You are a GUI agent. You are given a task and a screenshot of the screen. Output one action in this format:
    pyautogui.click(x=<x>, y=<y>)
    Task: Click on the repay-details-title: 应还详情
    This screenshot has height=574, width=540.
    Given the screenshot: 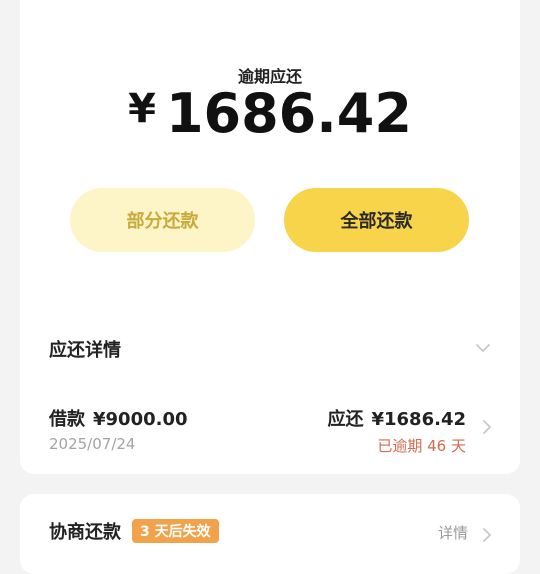 What is the action you would take?
    pyautogui.click(x=85, y=350)
    